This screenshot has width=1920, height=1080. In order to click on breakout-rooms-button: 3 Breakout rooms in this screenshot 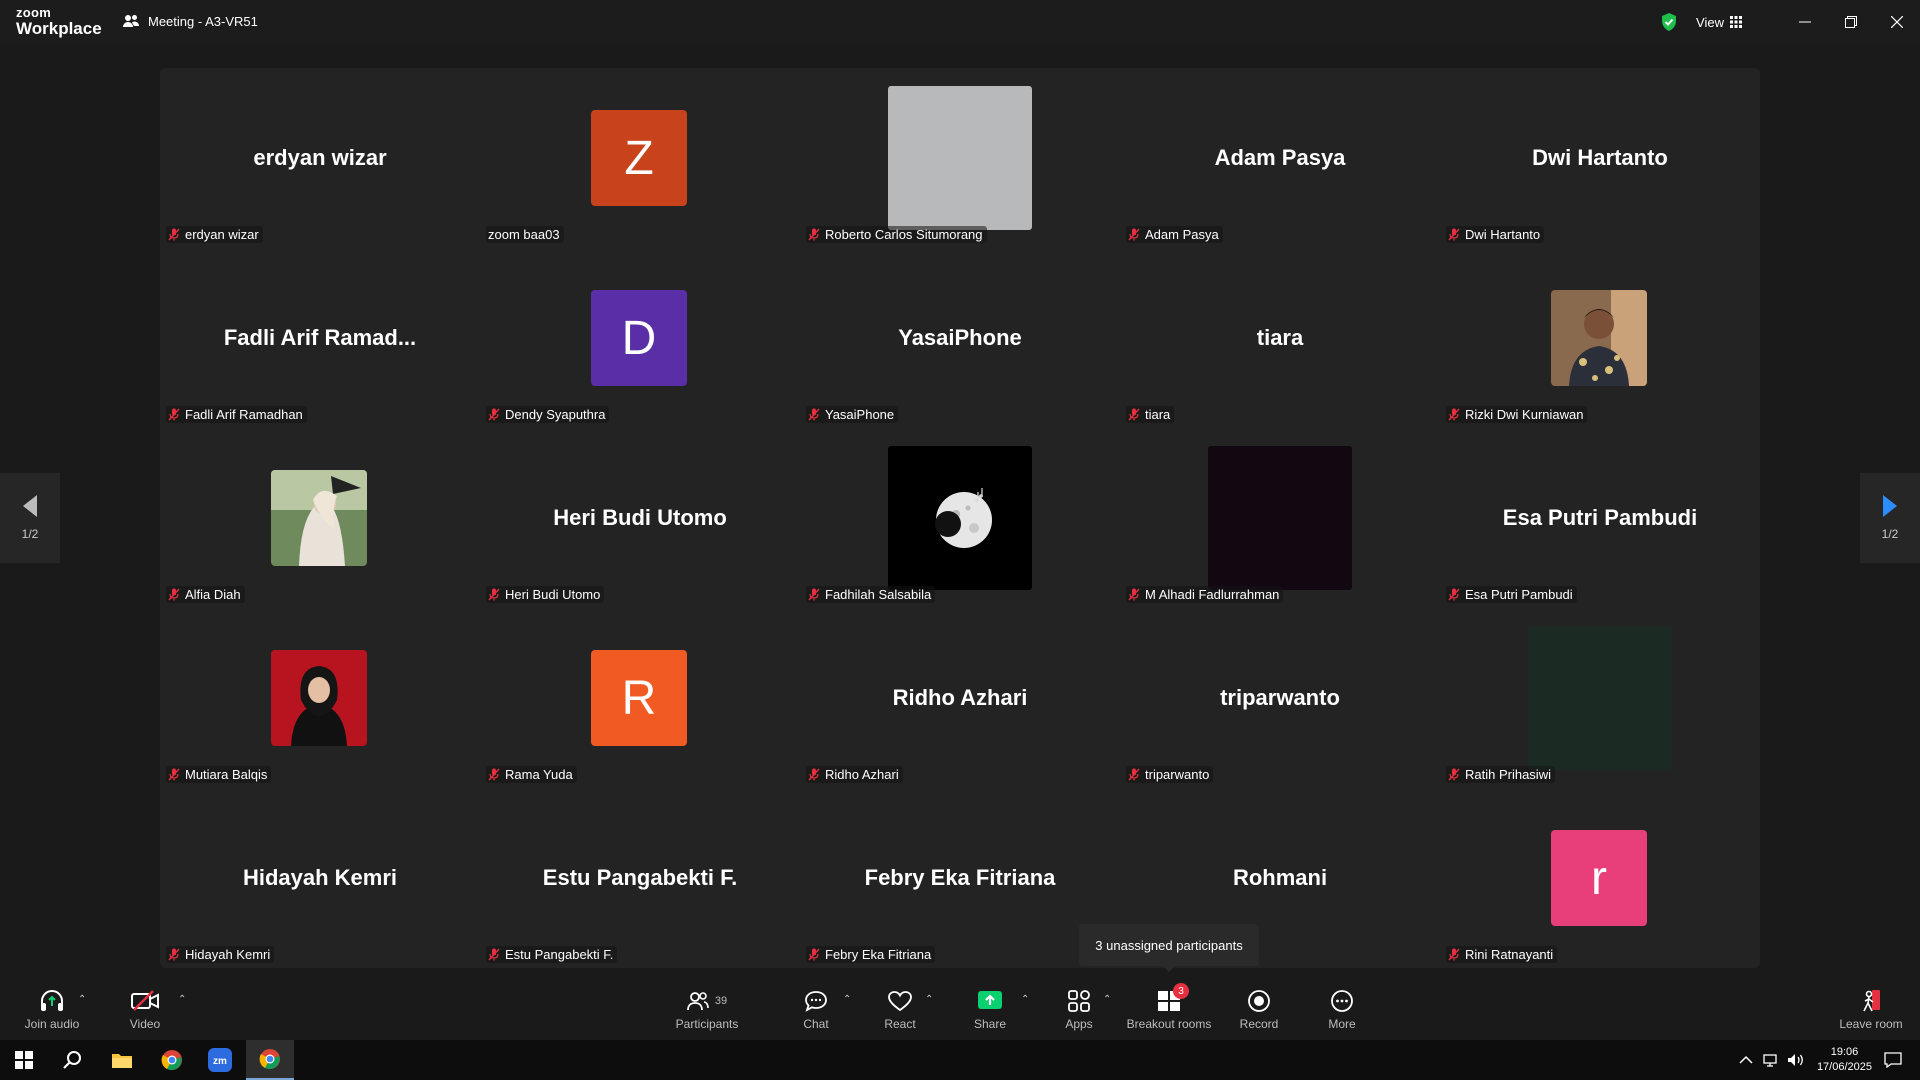, I will do `click(1169, 1009)`.